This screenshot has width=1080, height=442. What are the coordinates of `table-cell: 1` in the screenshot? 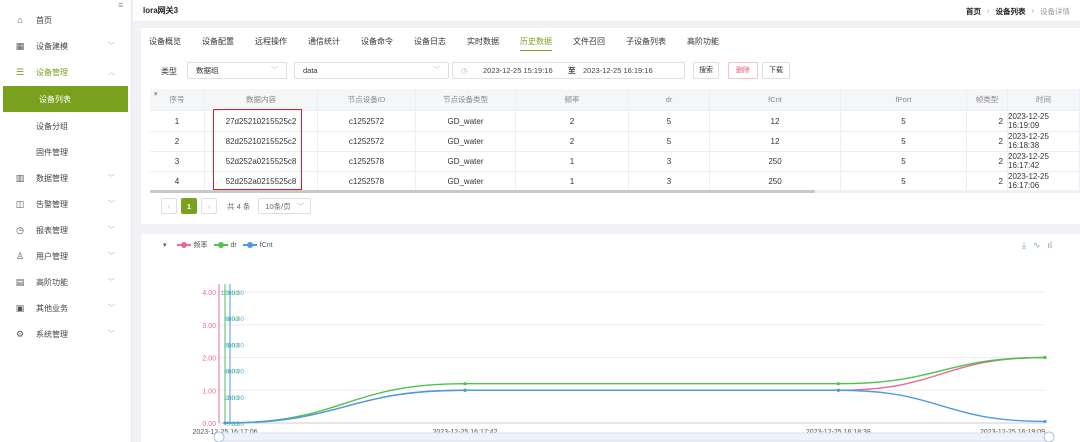 It's located at (572, 161).